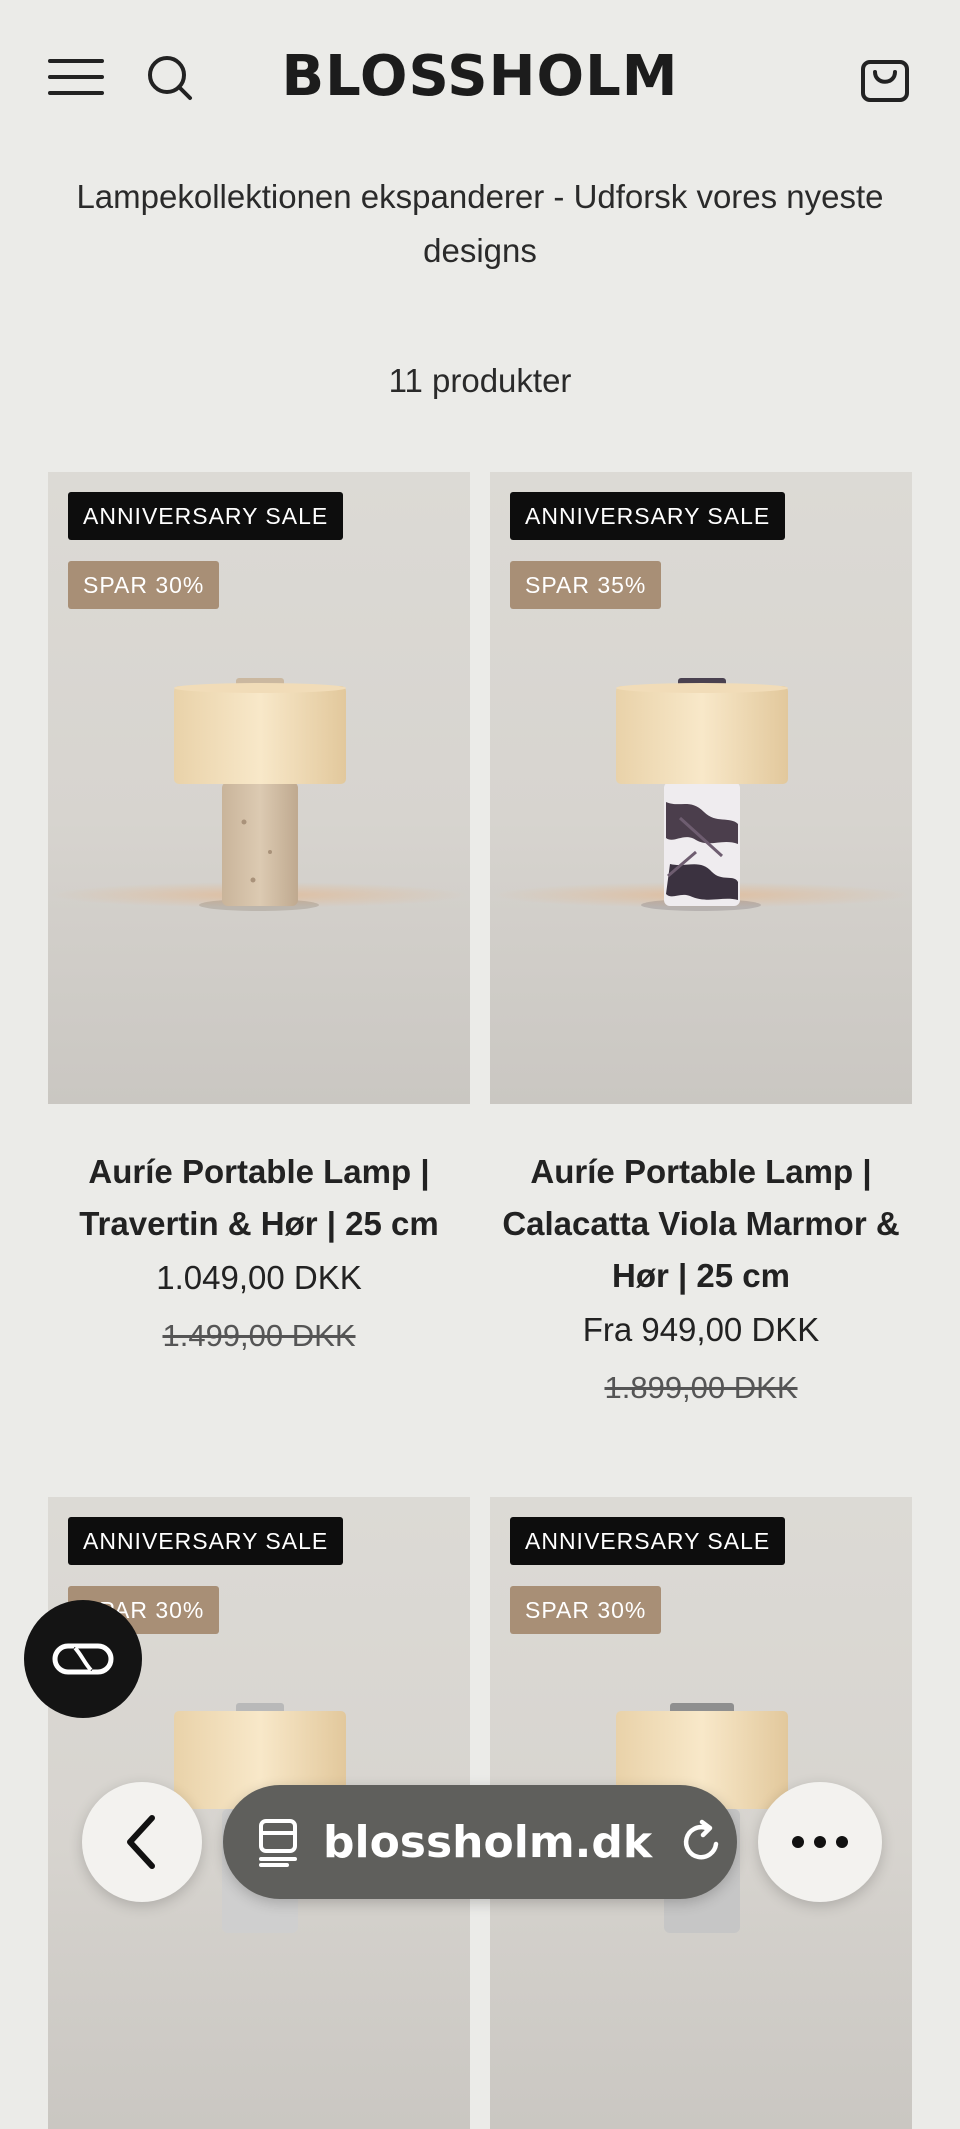 The image size is (960, 2129). I want to click on loop-icon, so click(83, 1659).